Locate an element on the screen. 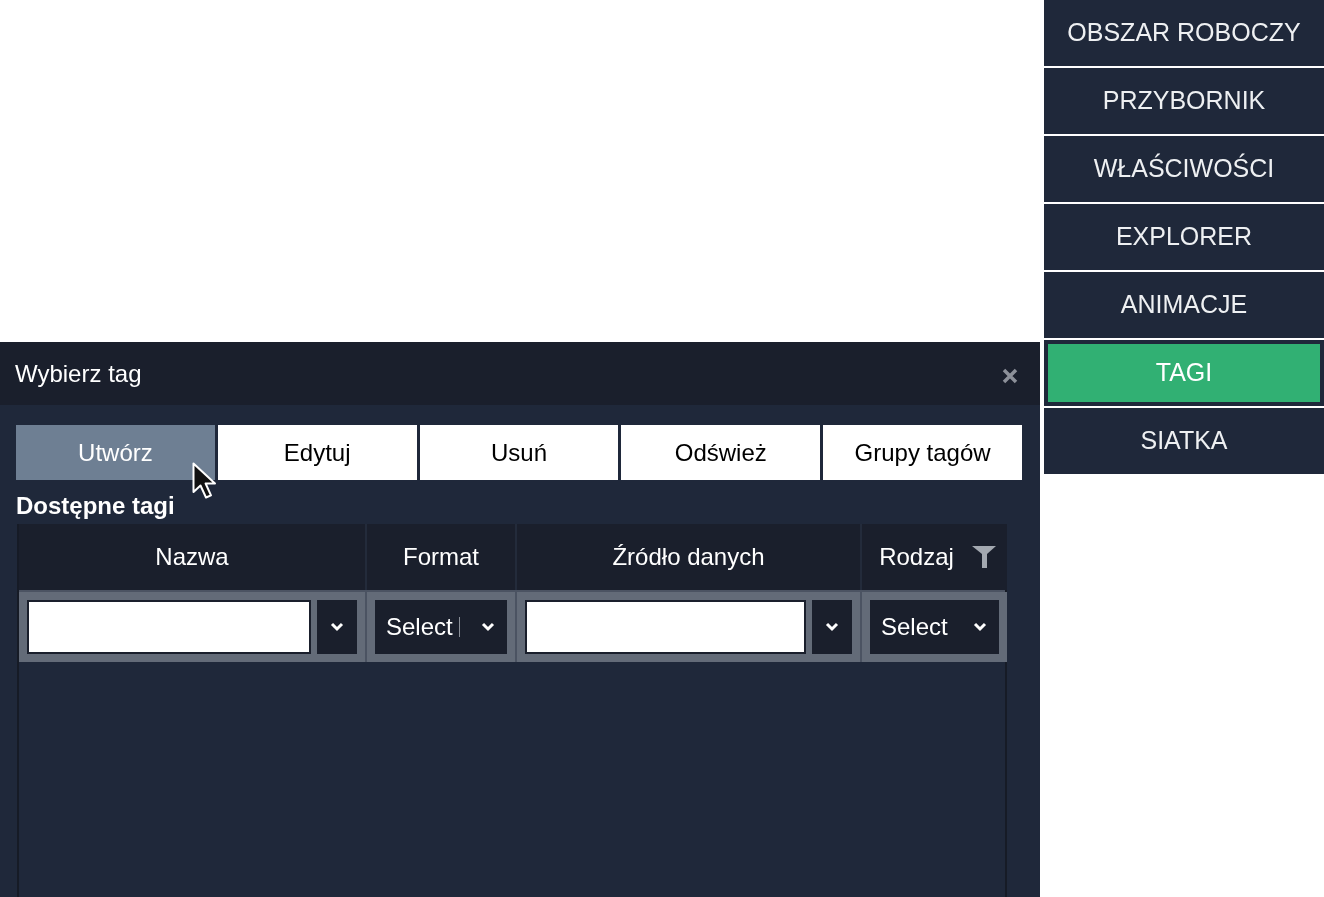 The image size is (1324, 897). column-header: Format is located at coordinates (441, 557).